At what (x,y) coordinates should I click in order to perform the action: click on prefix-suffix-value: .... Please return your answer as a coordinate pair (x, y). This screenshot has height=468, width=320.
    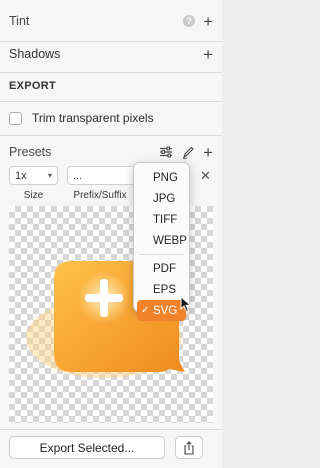
    Looking at the image, I should click on (78, 175).